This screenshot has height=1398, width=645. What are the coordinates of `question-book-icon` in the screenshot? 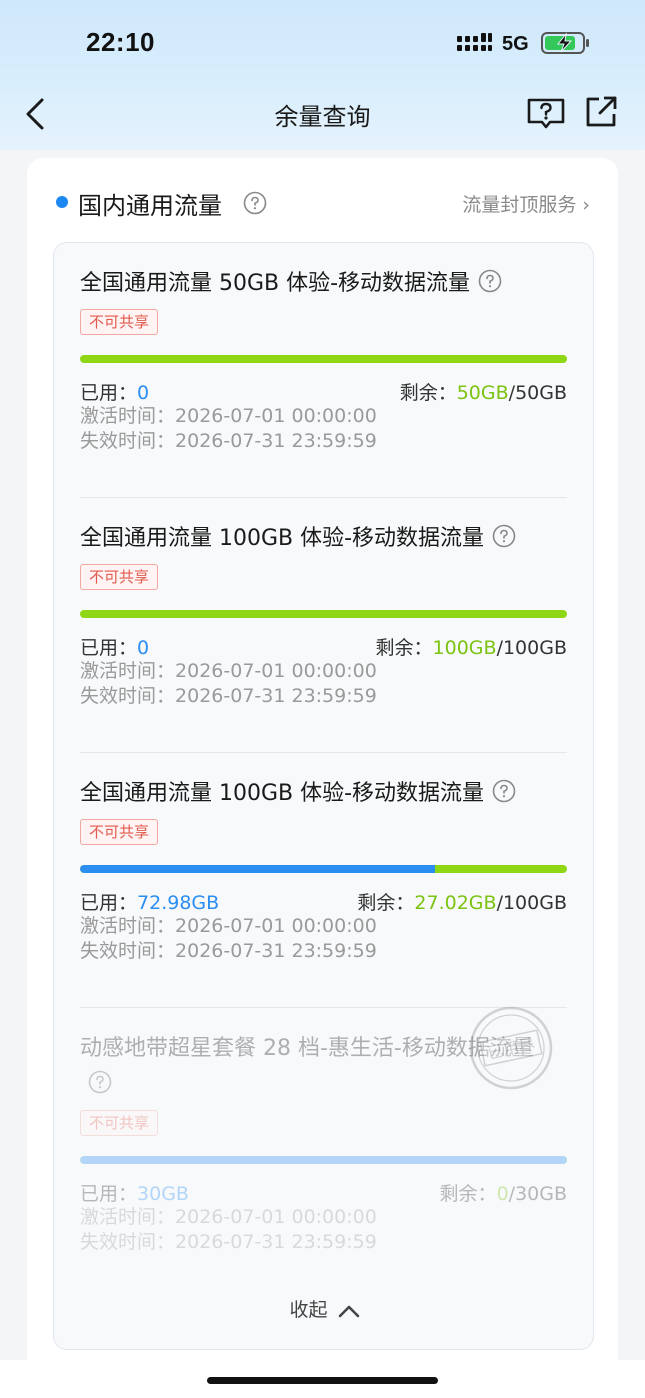 It's located at (546, 113).